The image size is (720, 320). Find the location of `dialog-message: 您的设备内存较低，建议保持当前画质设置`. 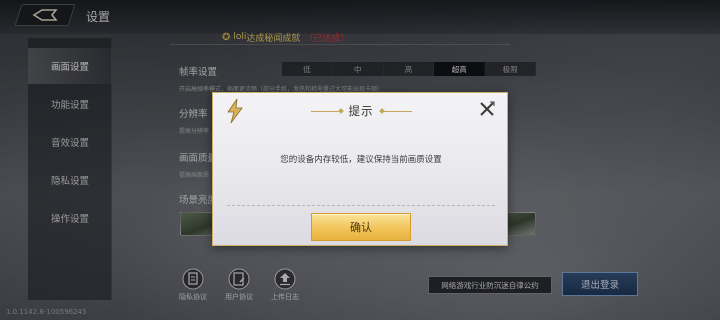

dialog-message: 您的设备内存较低，建议保持当前画质设置 is located at coordinates (361, 160).